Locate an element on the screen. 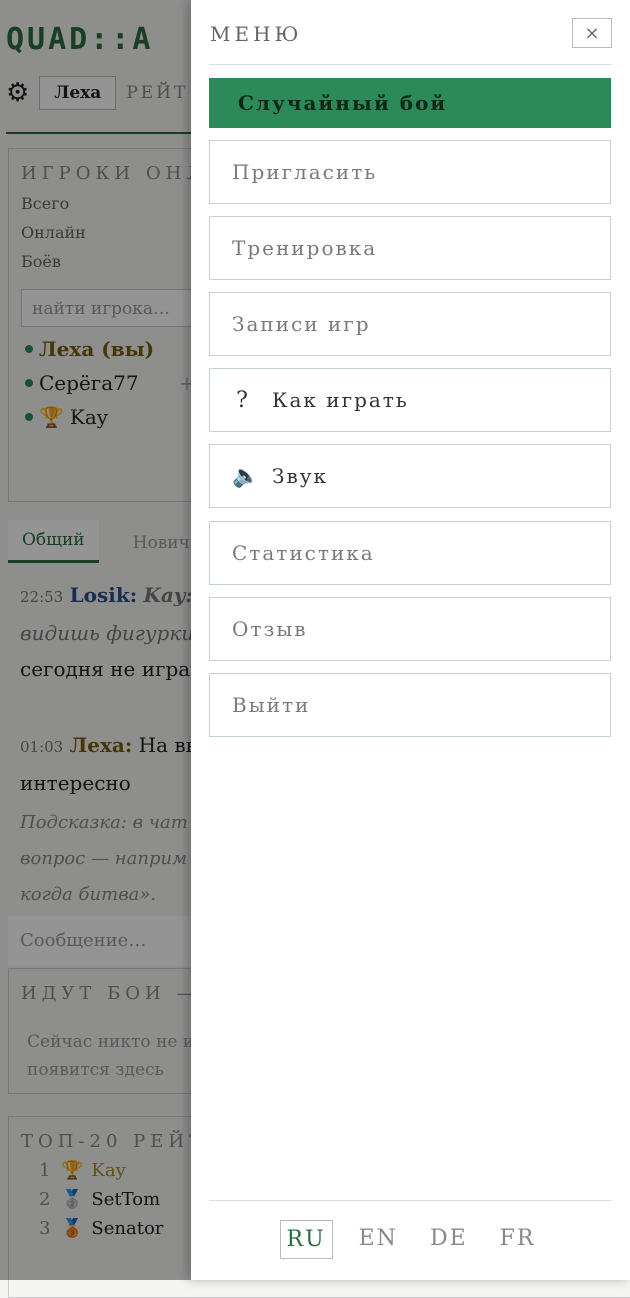 This screenshot has height=1298, width=630. how-to-play-button: ? Как играть is located at coordinates (410, 400).